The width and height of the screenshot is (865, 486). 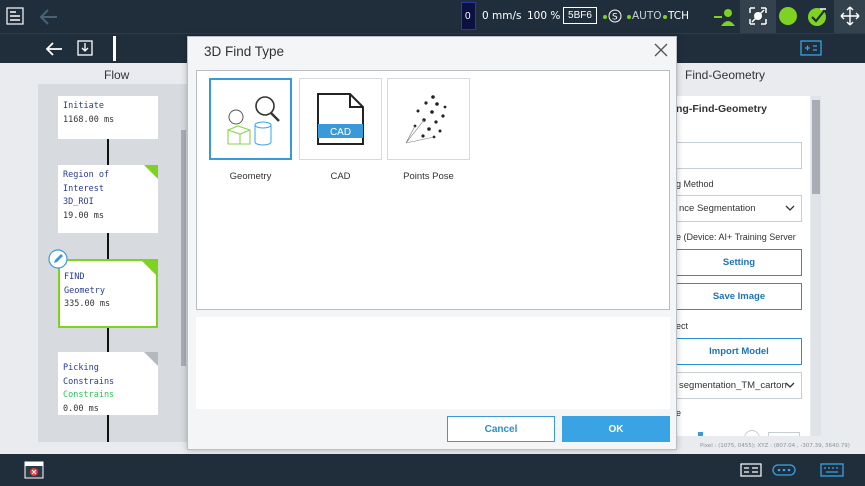 What do you see at coordinates (108, 293) in the screenshot?
I see `flow-node-find-geometry: FIND Geometry 335.00 ms` at bounding box center [108, 293].